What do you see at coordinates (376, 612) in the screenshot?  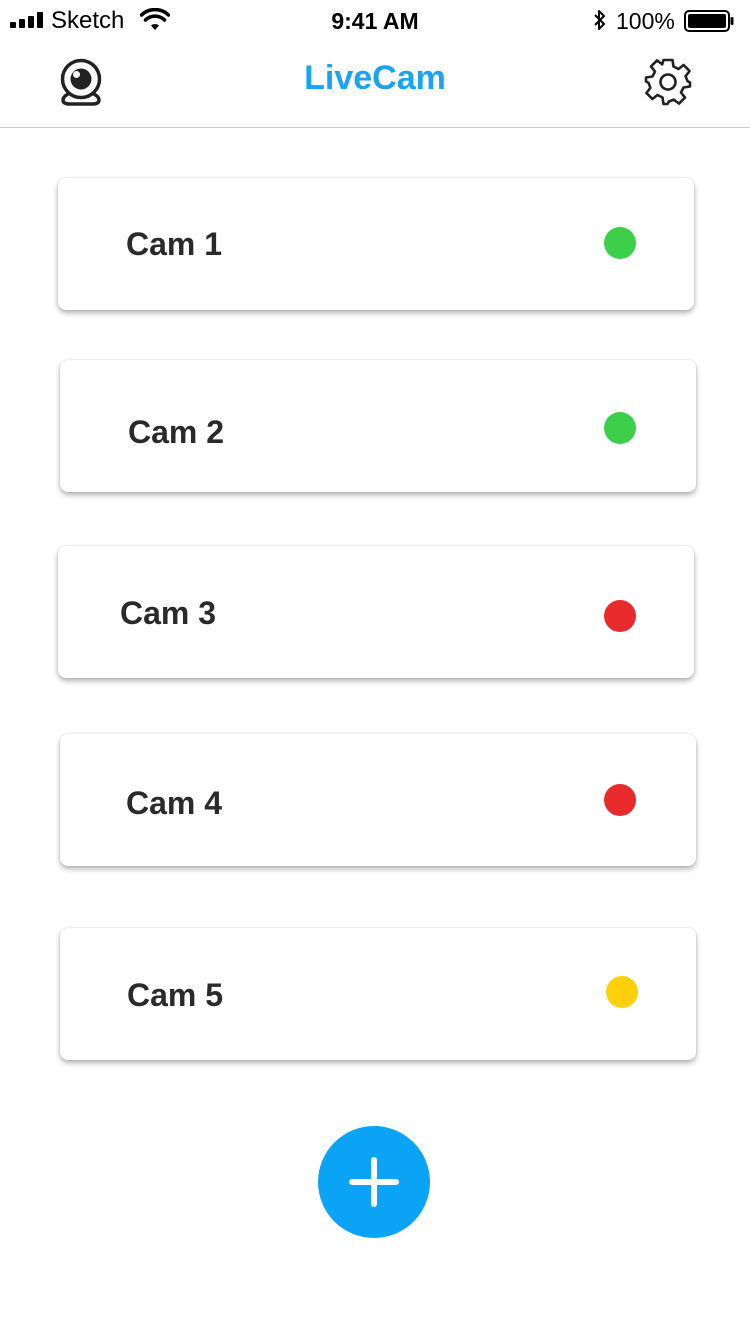 I see `camera-card-3: Cam 3` at bounding box center [376, 612].